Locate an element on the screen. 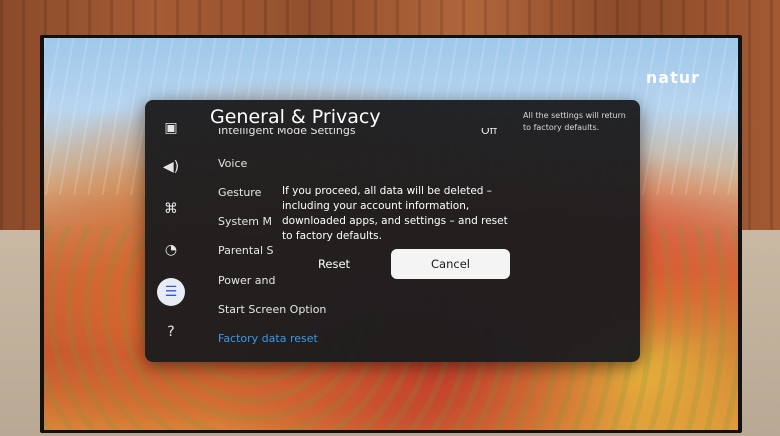 This screenshot has height=436, width=780. page-title: General & Privacy is located at coordinates (295, 117).